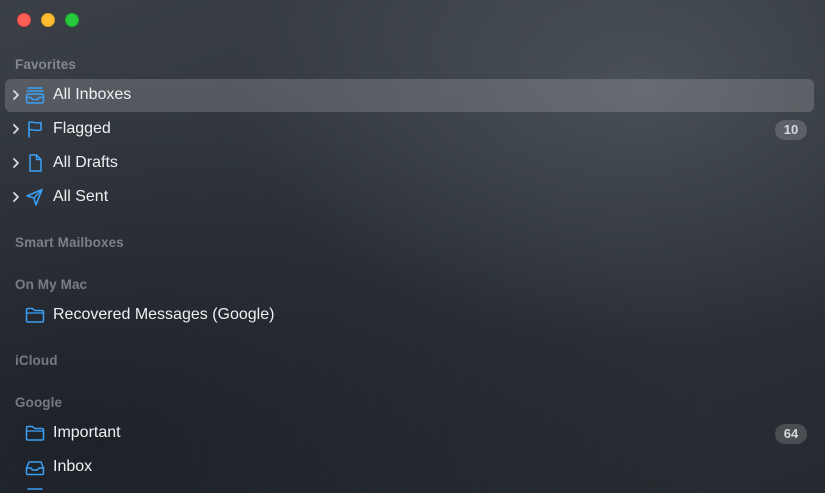  Describe the element at coordinates (791, 434) in the screenshot. I see `unread-count-badge: 64` at that location.